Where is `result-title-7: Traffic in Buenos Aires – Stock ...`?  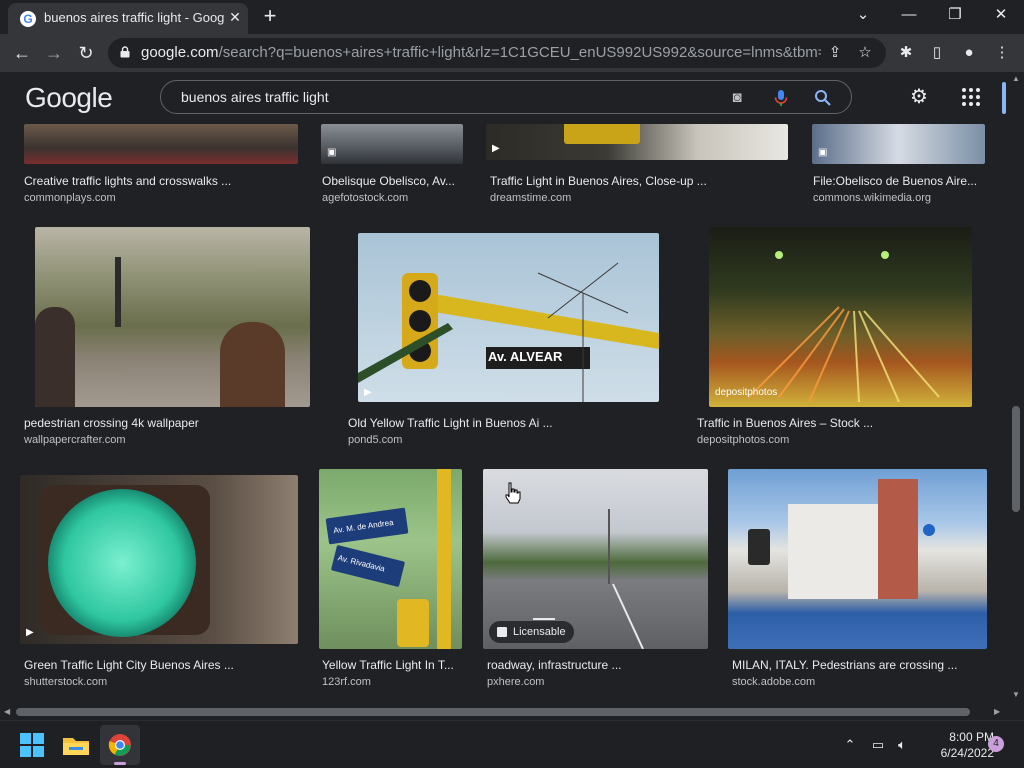
result-title-7: Traffic in Buenos Aires – Stock ... is located at coordinates (837, 423).